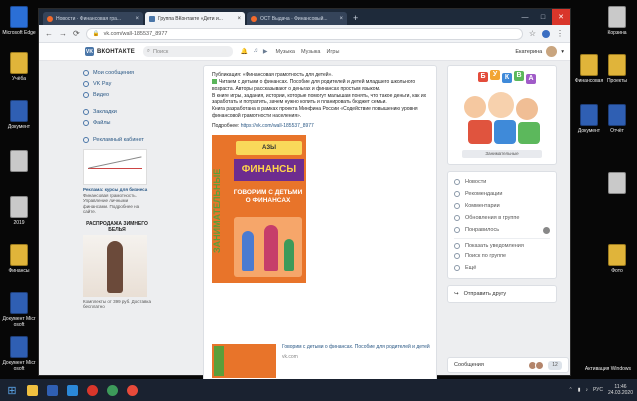 The width and height of the screenshot is (637, 401). I want to click on explorer-icon, so click(32, 390).